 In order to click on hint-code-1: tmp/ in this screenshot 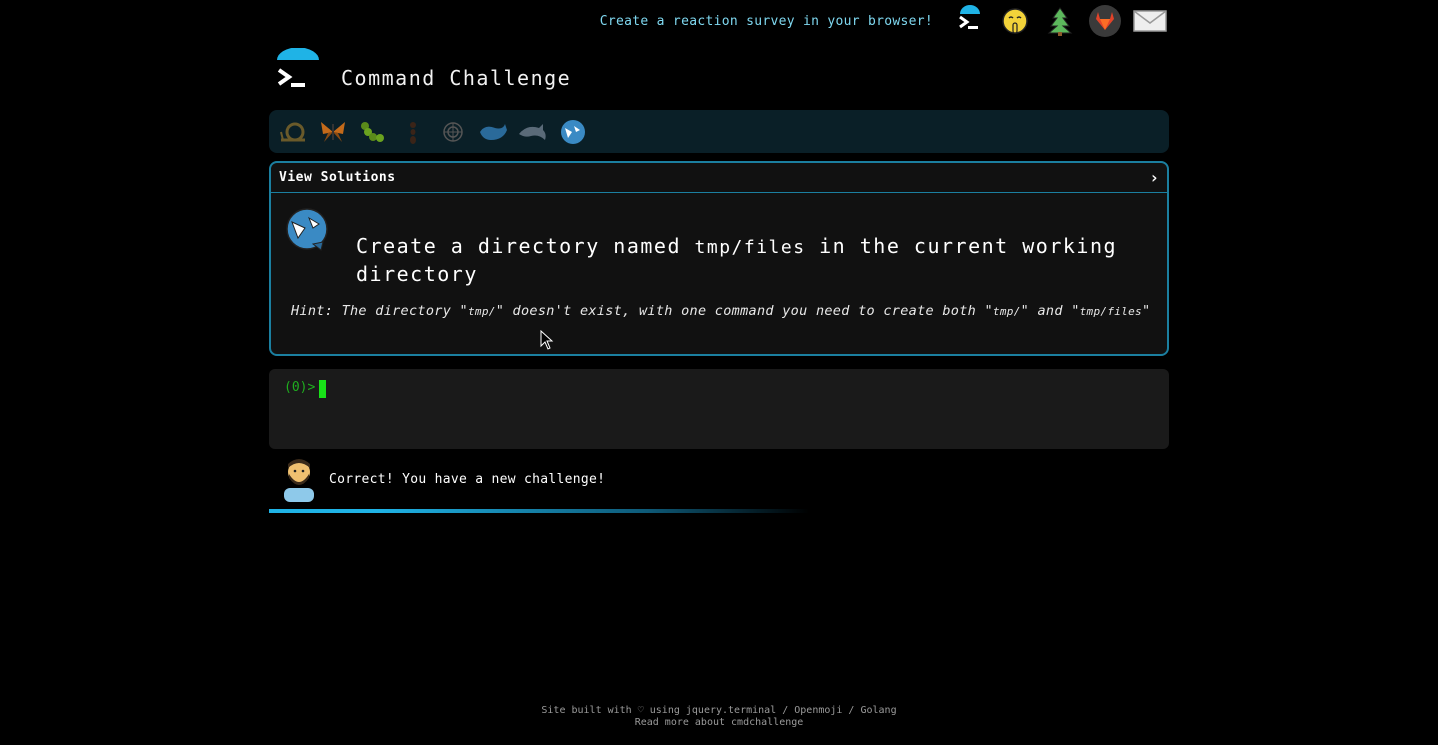, I will do `click(481, 311)`.